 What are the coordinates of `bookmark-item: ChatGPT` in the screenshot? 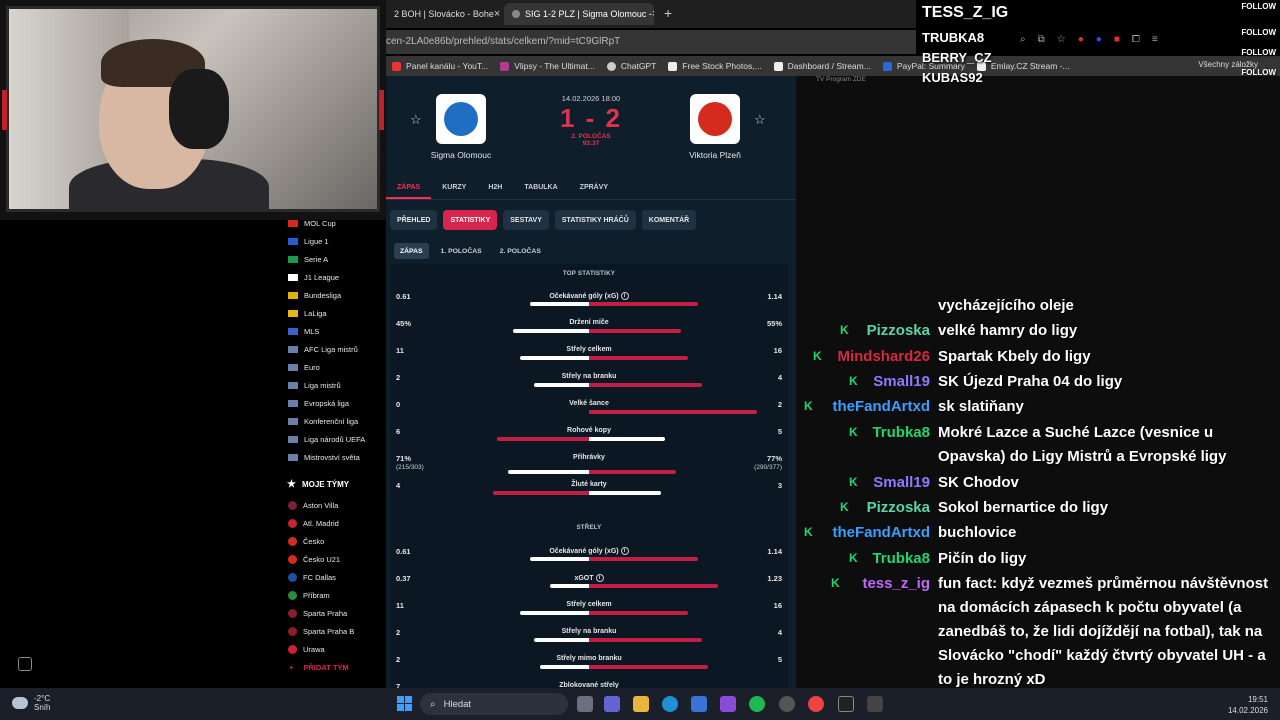 It's located at (631, 66).